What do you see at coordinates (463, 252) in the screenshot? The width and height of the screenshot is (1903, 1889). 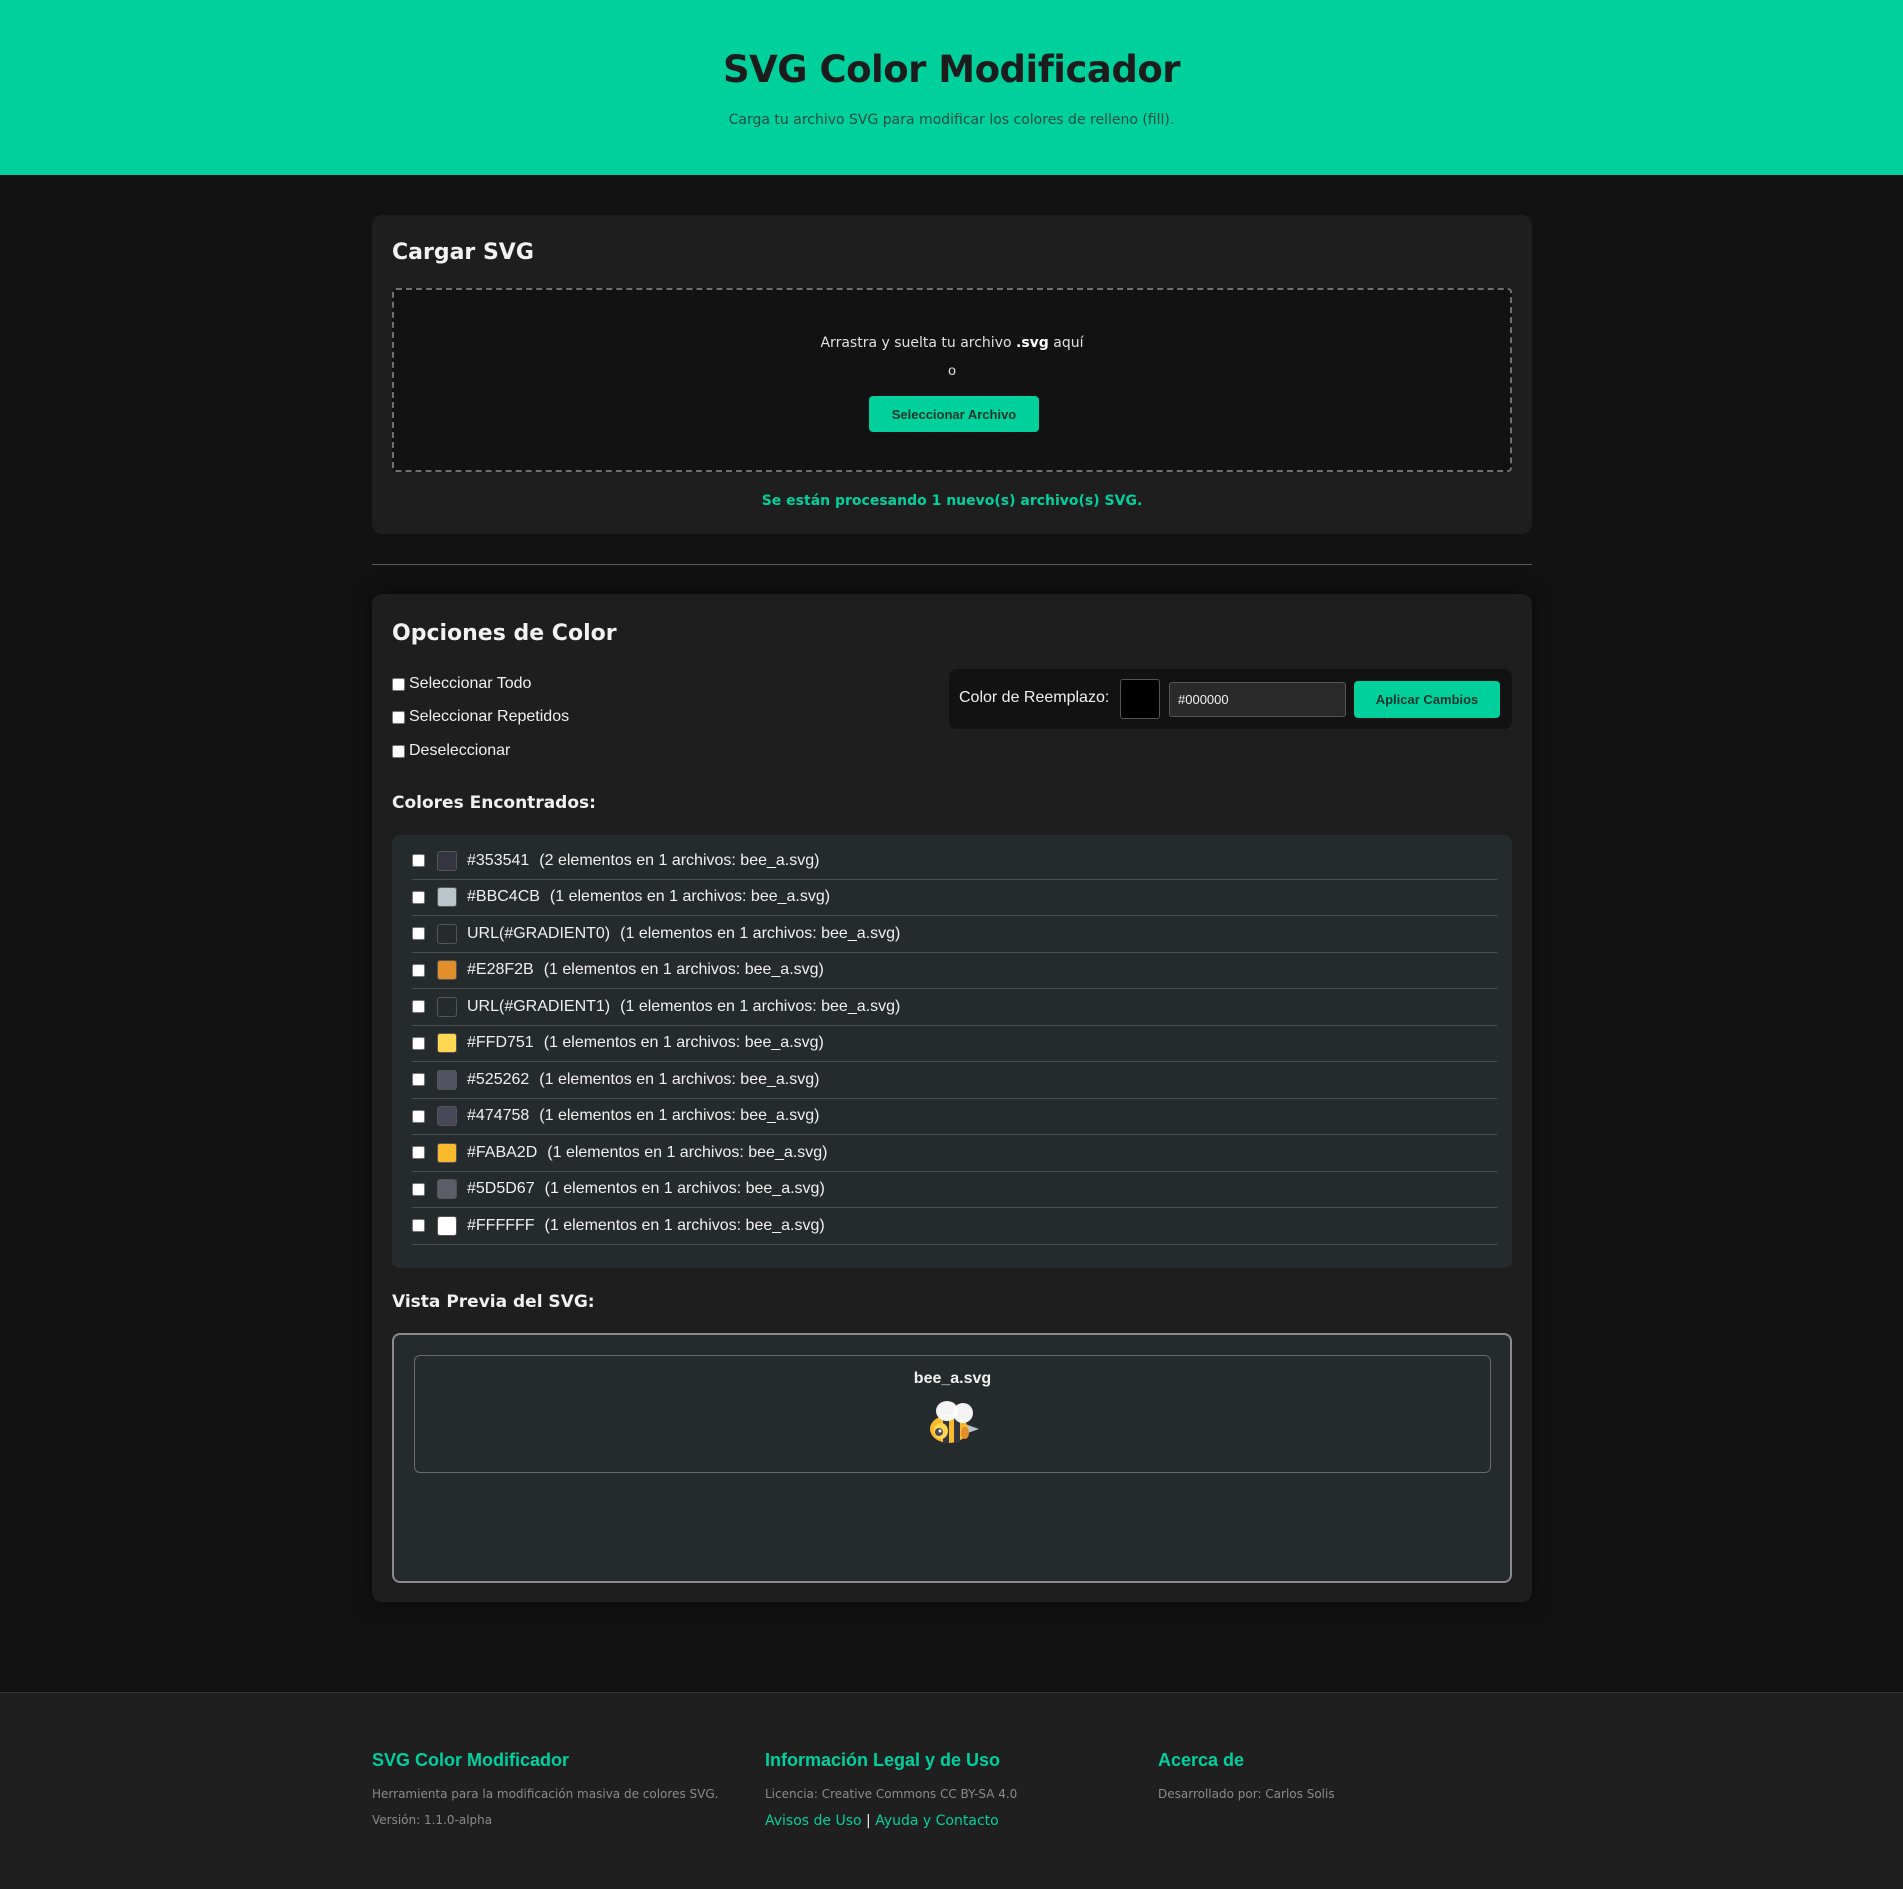 I see `upload-title: Cargar SVG` at bounding box center [463, 252].